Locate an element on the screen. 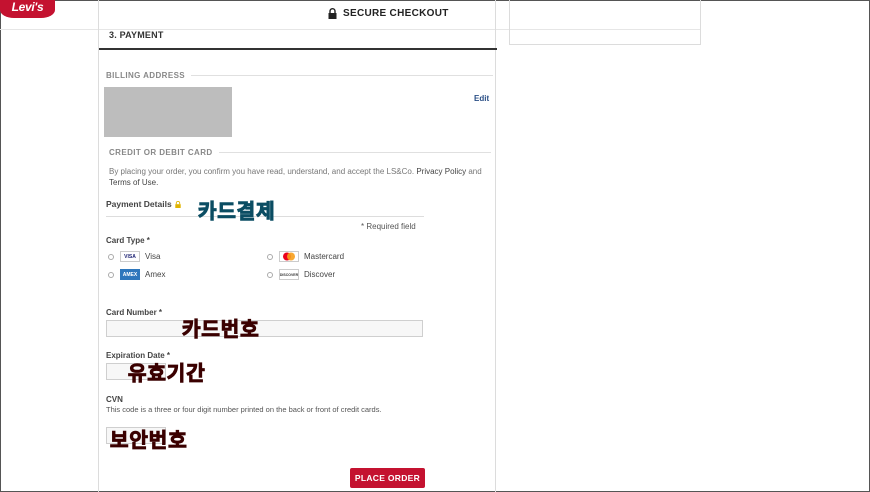 The width and height of the screenshot is (870, 492). billing-address-heading: BILLING ADDRESS is located at coordinates (300, 75).